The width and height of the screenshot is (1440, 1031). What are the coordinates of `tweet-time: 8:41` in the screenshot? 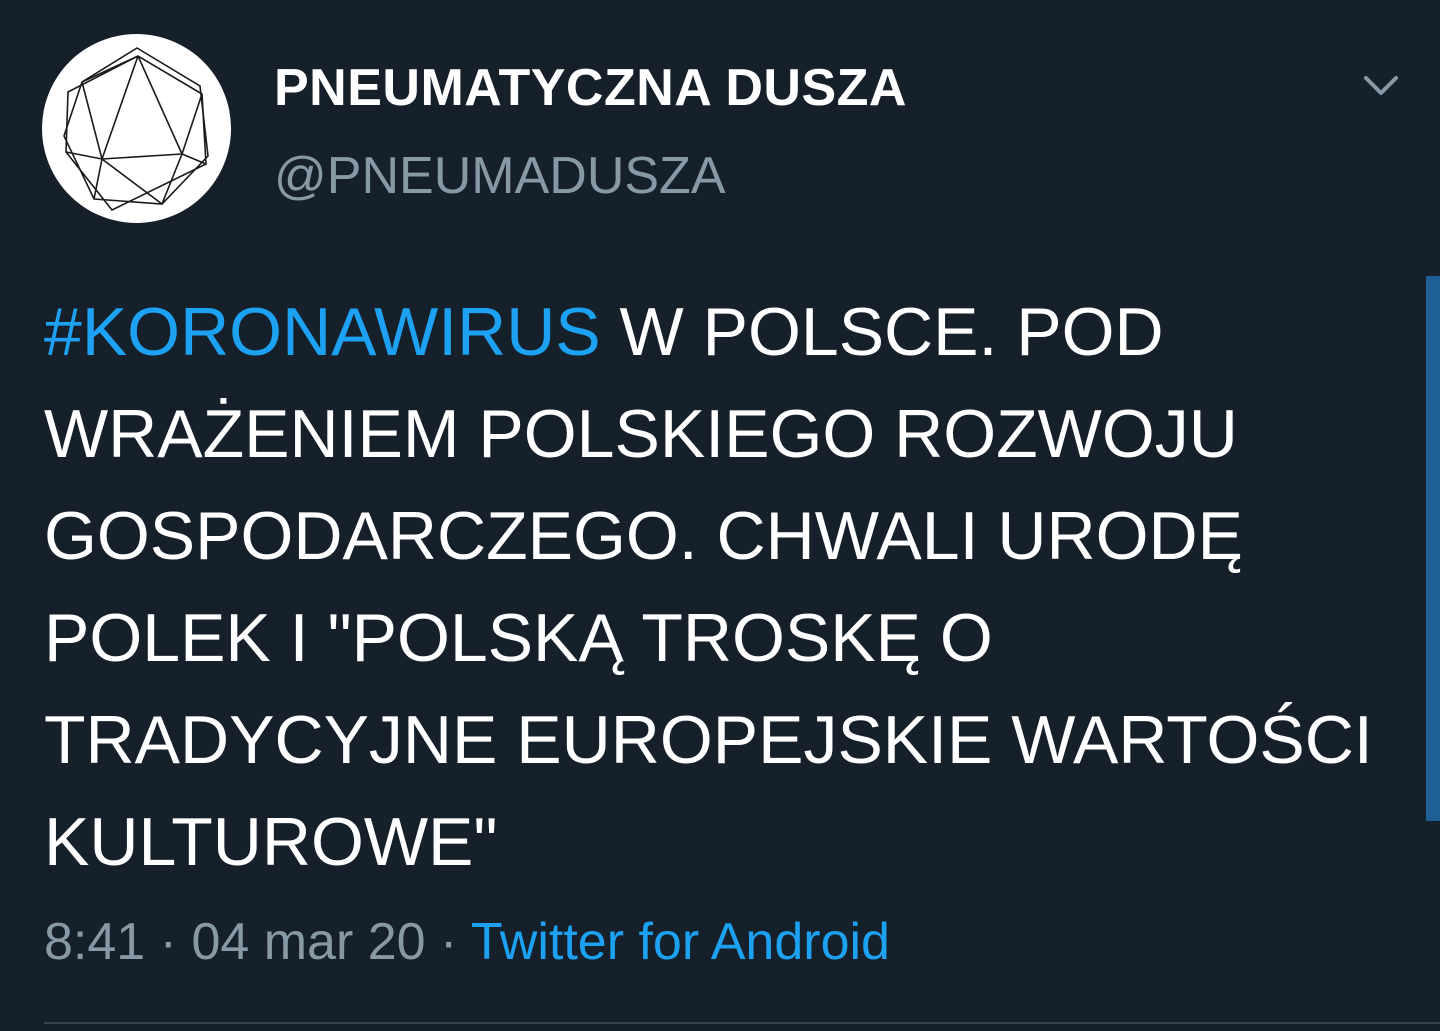 It's located at (95, 942).